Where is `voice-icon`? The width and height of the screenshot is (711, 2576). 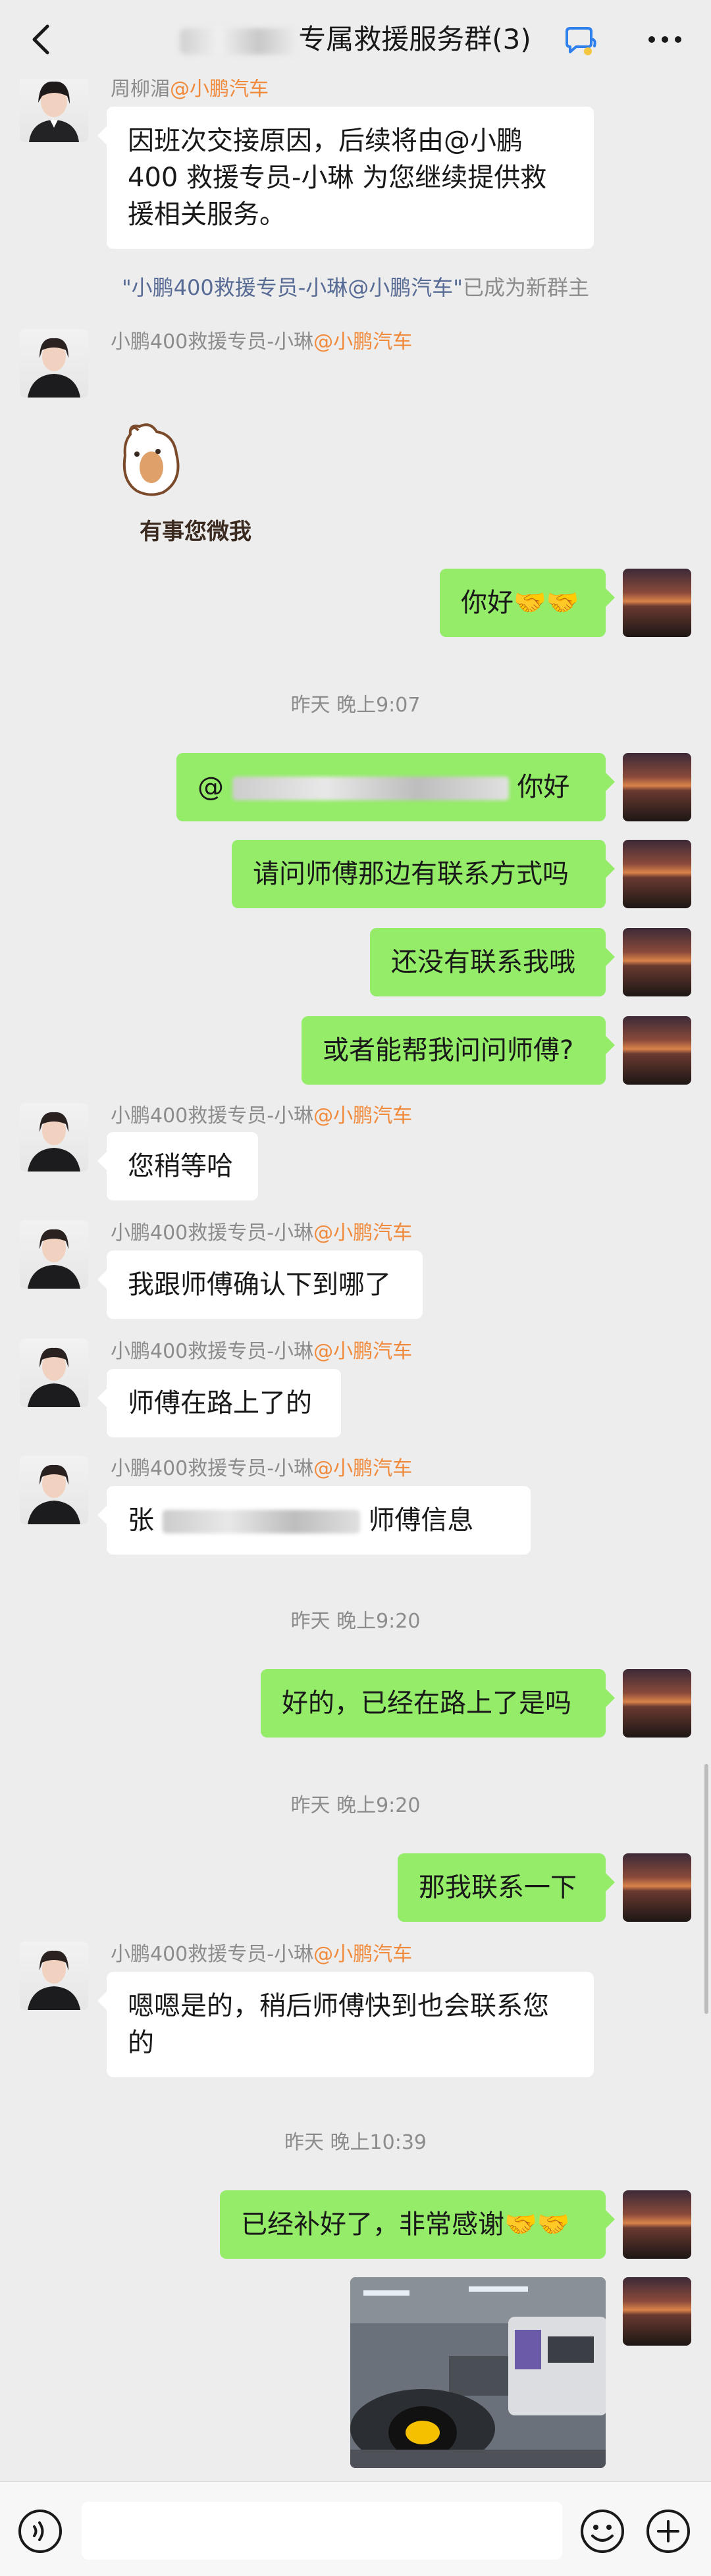
voice-icon is located at coordinates (40, 2531).